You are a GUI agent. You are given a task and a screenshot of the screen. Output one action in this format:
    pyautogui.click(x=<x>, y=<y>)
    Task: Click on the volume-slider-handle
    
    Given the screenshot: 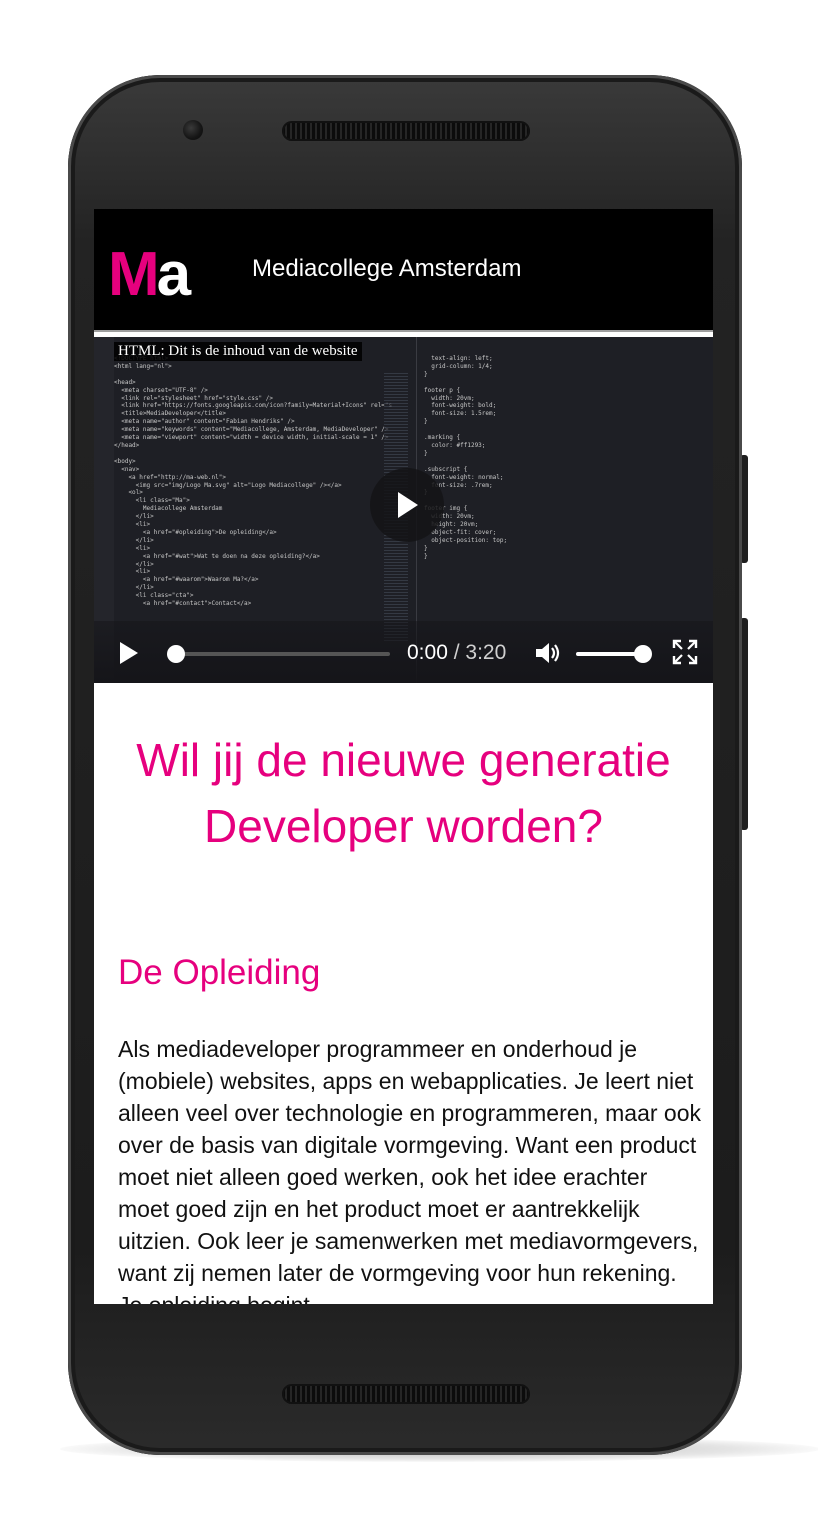 What is the action you would take?
    pyautogui.click(x=643, y=654)
    